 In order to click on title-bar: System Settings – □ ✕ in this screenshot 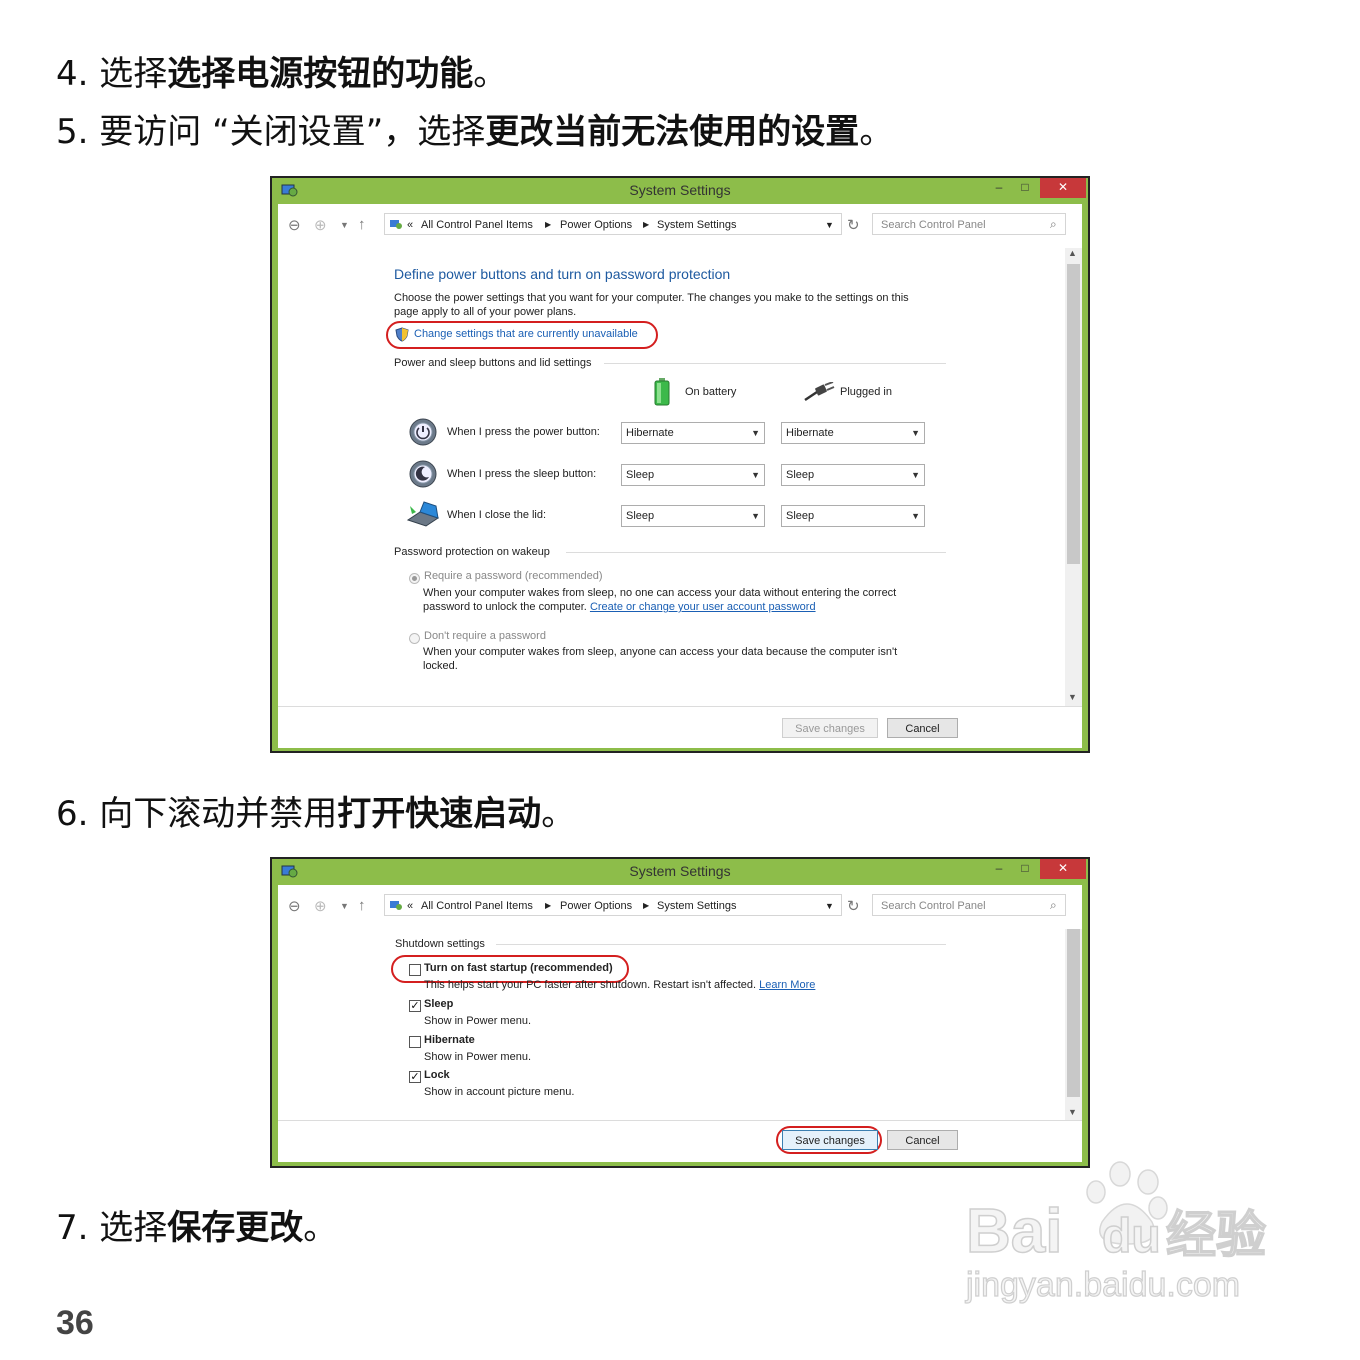, I will do `click(680, 191)`.